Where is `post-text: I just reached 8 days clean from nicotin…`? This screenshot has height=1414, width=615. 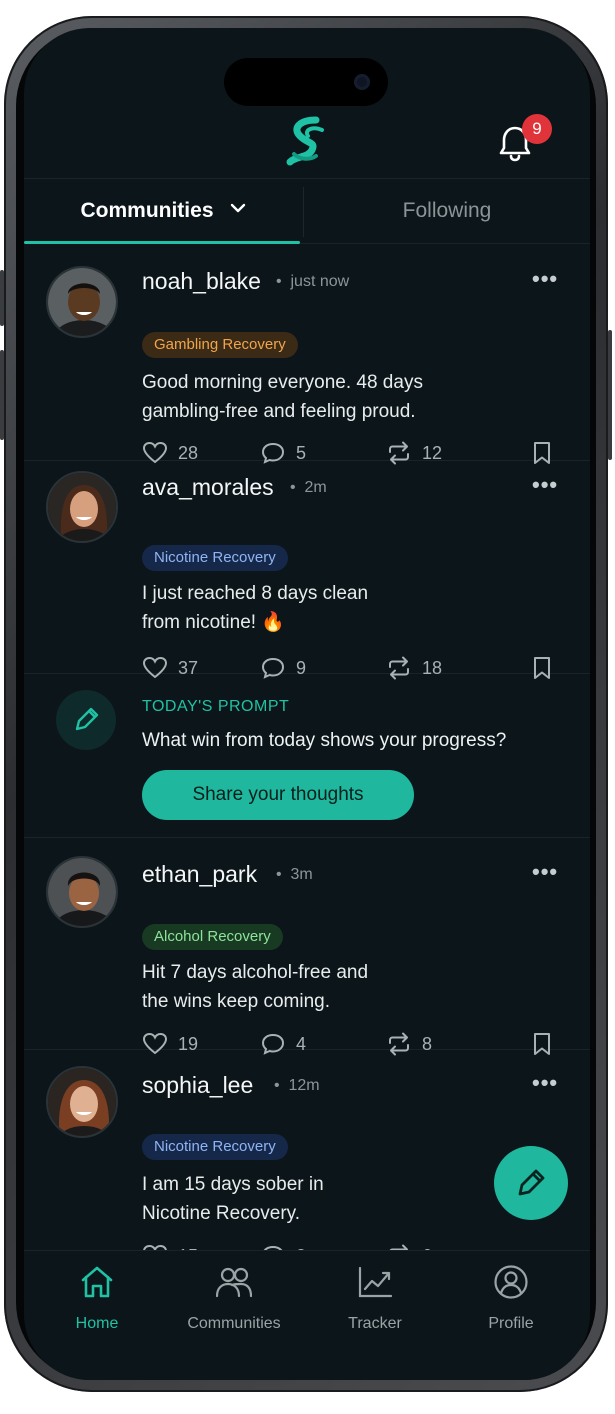 post-text: I just reached 8 days clean from nicotin… is located at coordinates (322, 608).